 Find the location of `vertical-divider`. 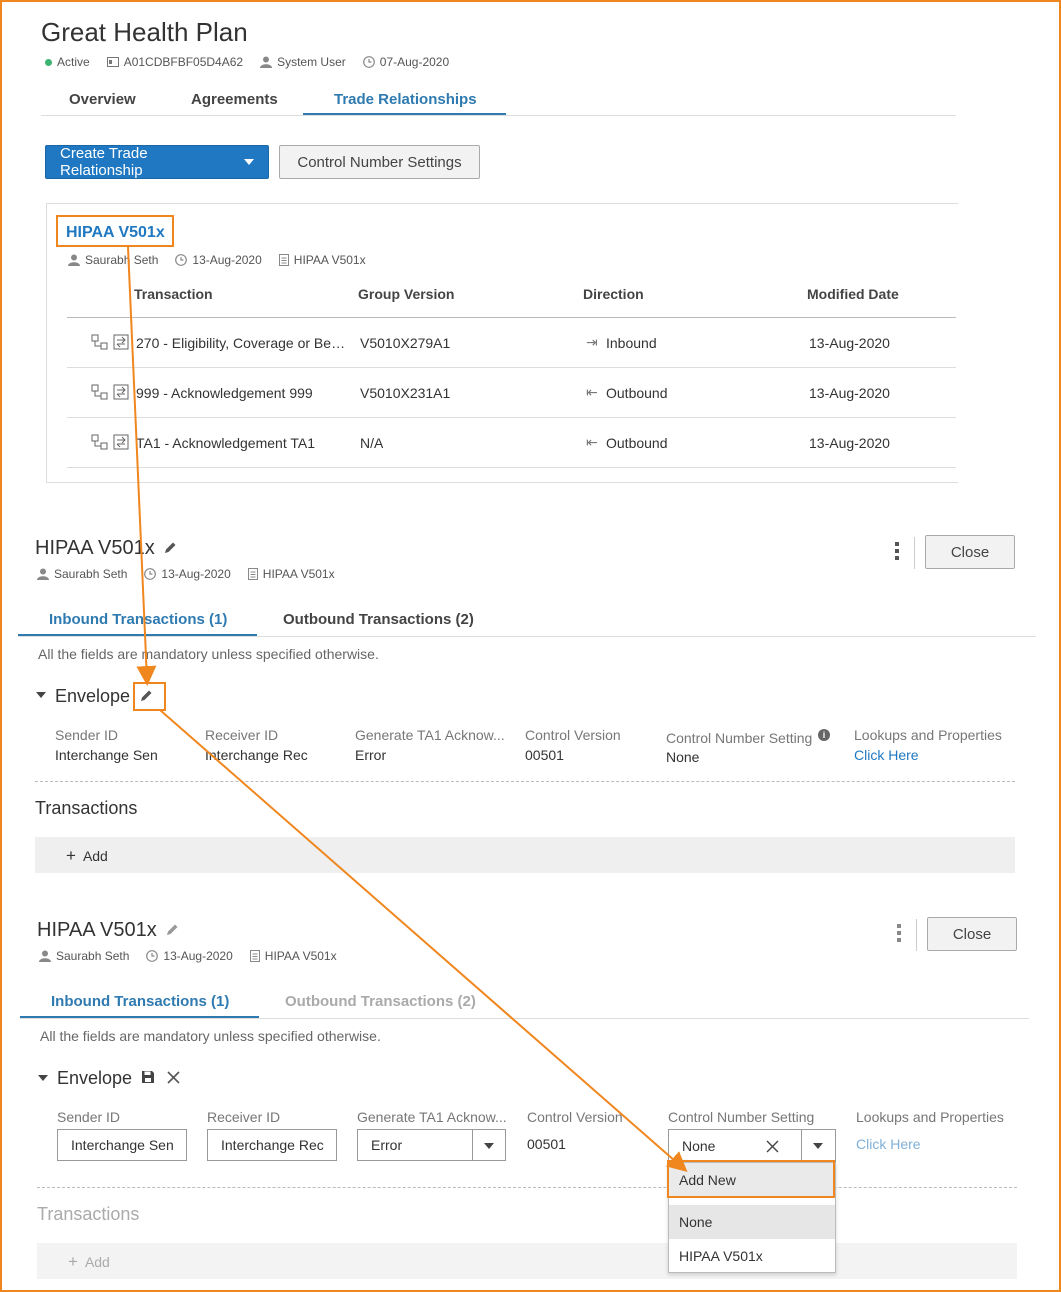

vertical-divider is located at coordinates (914, 553).